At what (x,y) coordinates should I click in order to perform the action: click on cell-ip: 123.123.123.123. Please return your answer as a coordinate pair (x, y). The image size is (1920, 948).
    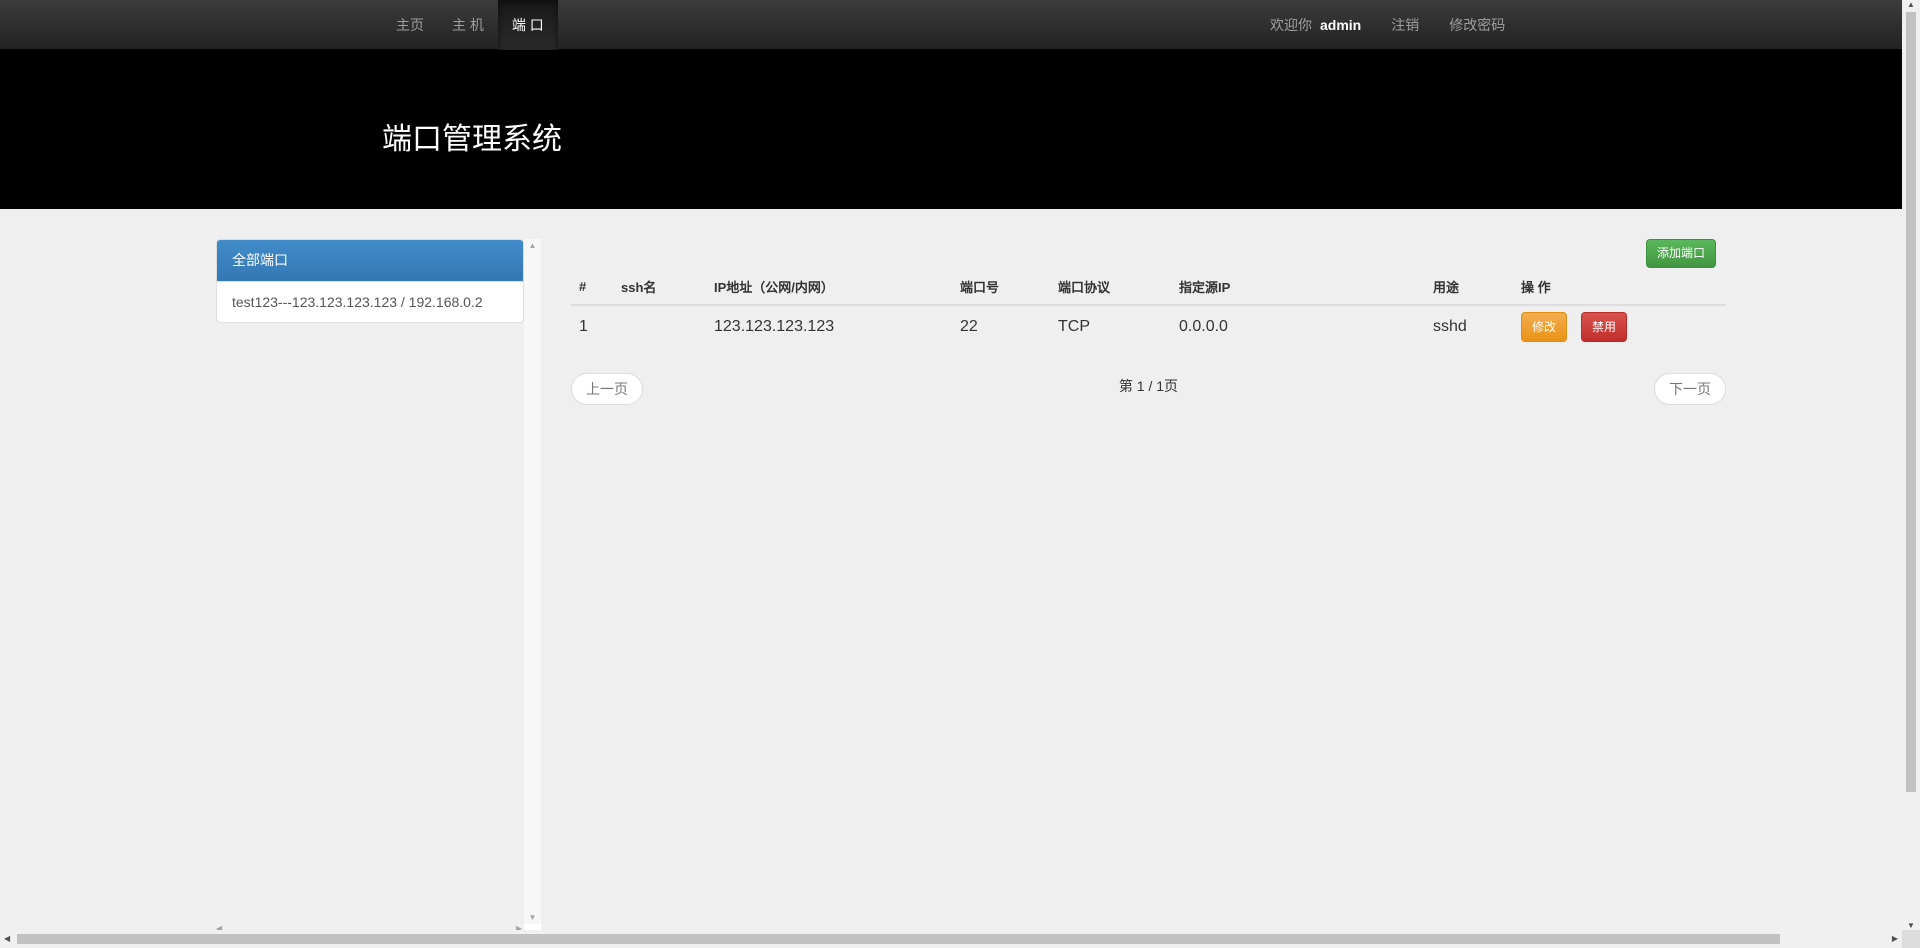
    Looking at the image, I should click on (774, 326).